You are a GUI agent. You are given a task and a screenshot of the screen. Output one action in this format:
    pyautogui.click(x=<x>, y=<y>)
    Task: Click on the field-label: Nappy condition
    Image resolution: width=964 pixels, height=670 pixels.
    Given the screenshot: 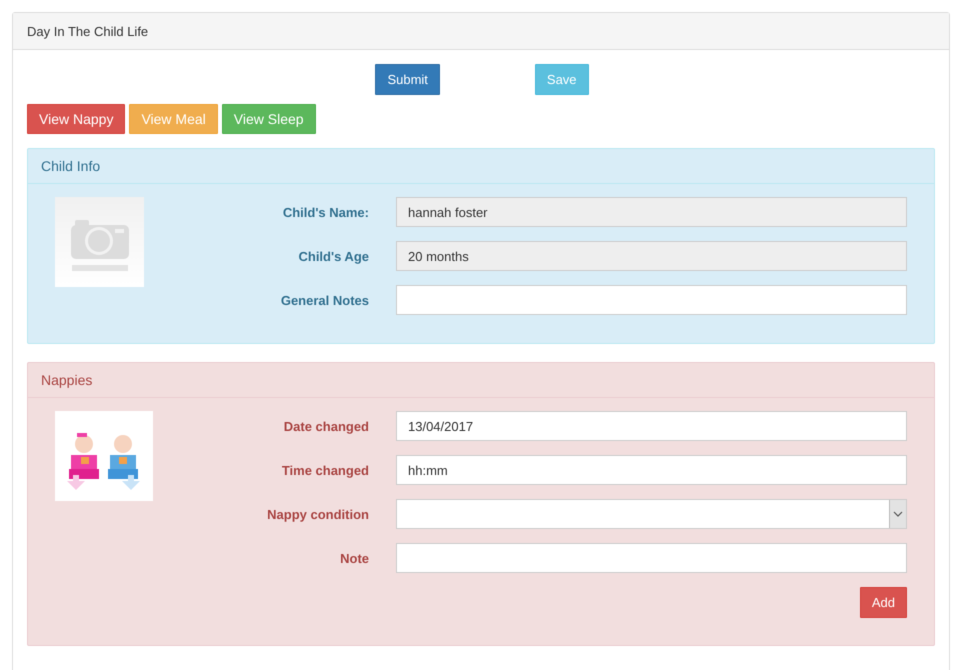 What is the action you would take?
    pyautogui.click(x=317, y=514)
    